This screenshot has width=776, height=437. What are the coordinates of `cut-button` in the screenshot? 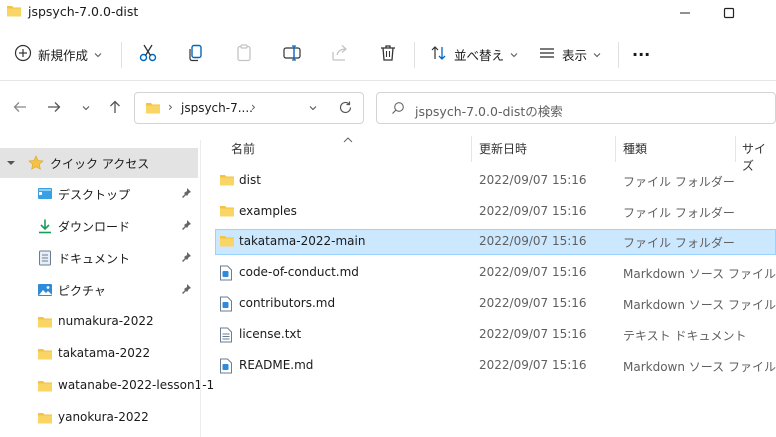 It's located at (148, 54).